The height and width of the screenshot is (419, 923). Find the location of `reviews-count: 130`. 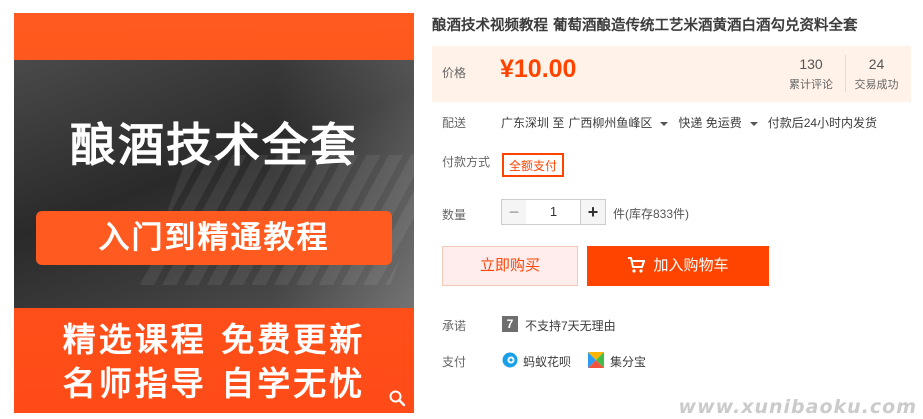

reviews-count: 130 is located at coordinates (811, 64).